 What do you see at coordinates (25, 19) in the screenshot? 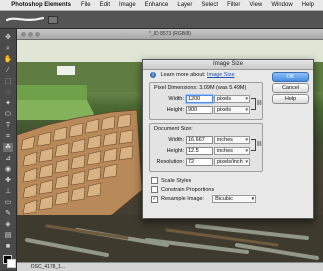
I see `brush-preview-icon` at bounding box center [25, 19].